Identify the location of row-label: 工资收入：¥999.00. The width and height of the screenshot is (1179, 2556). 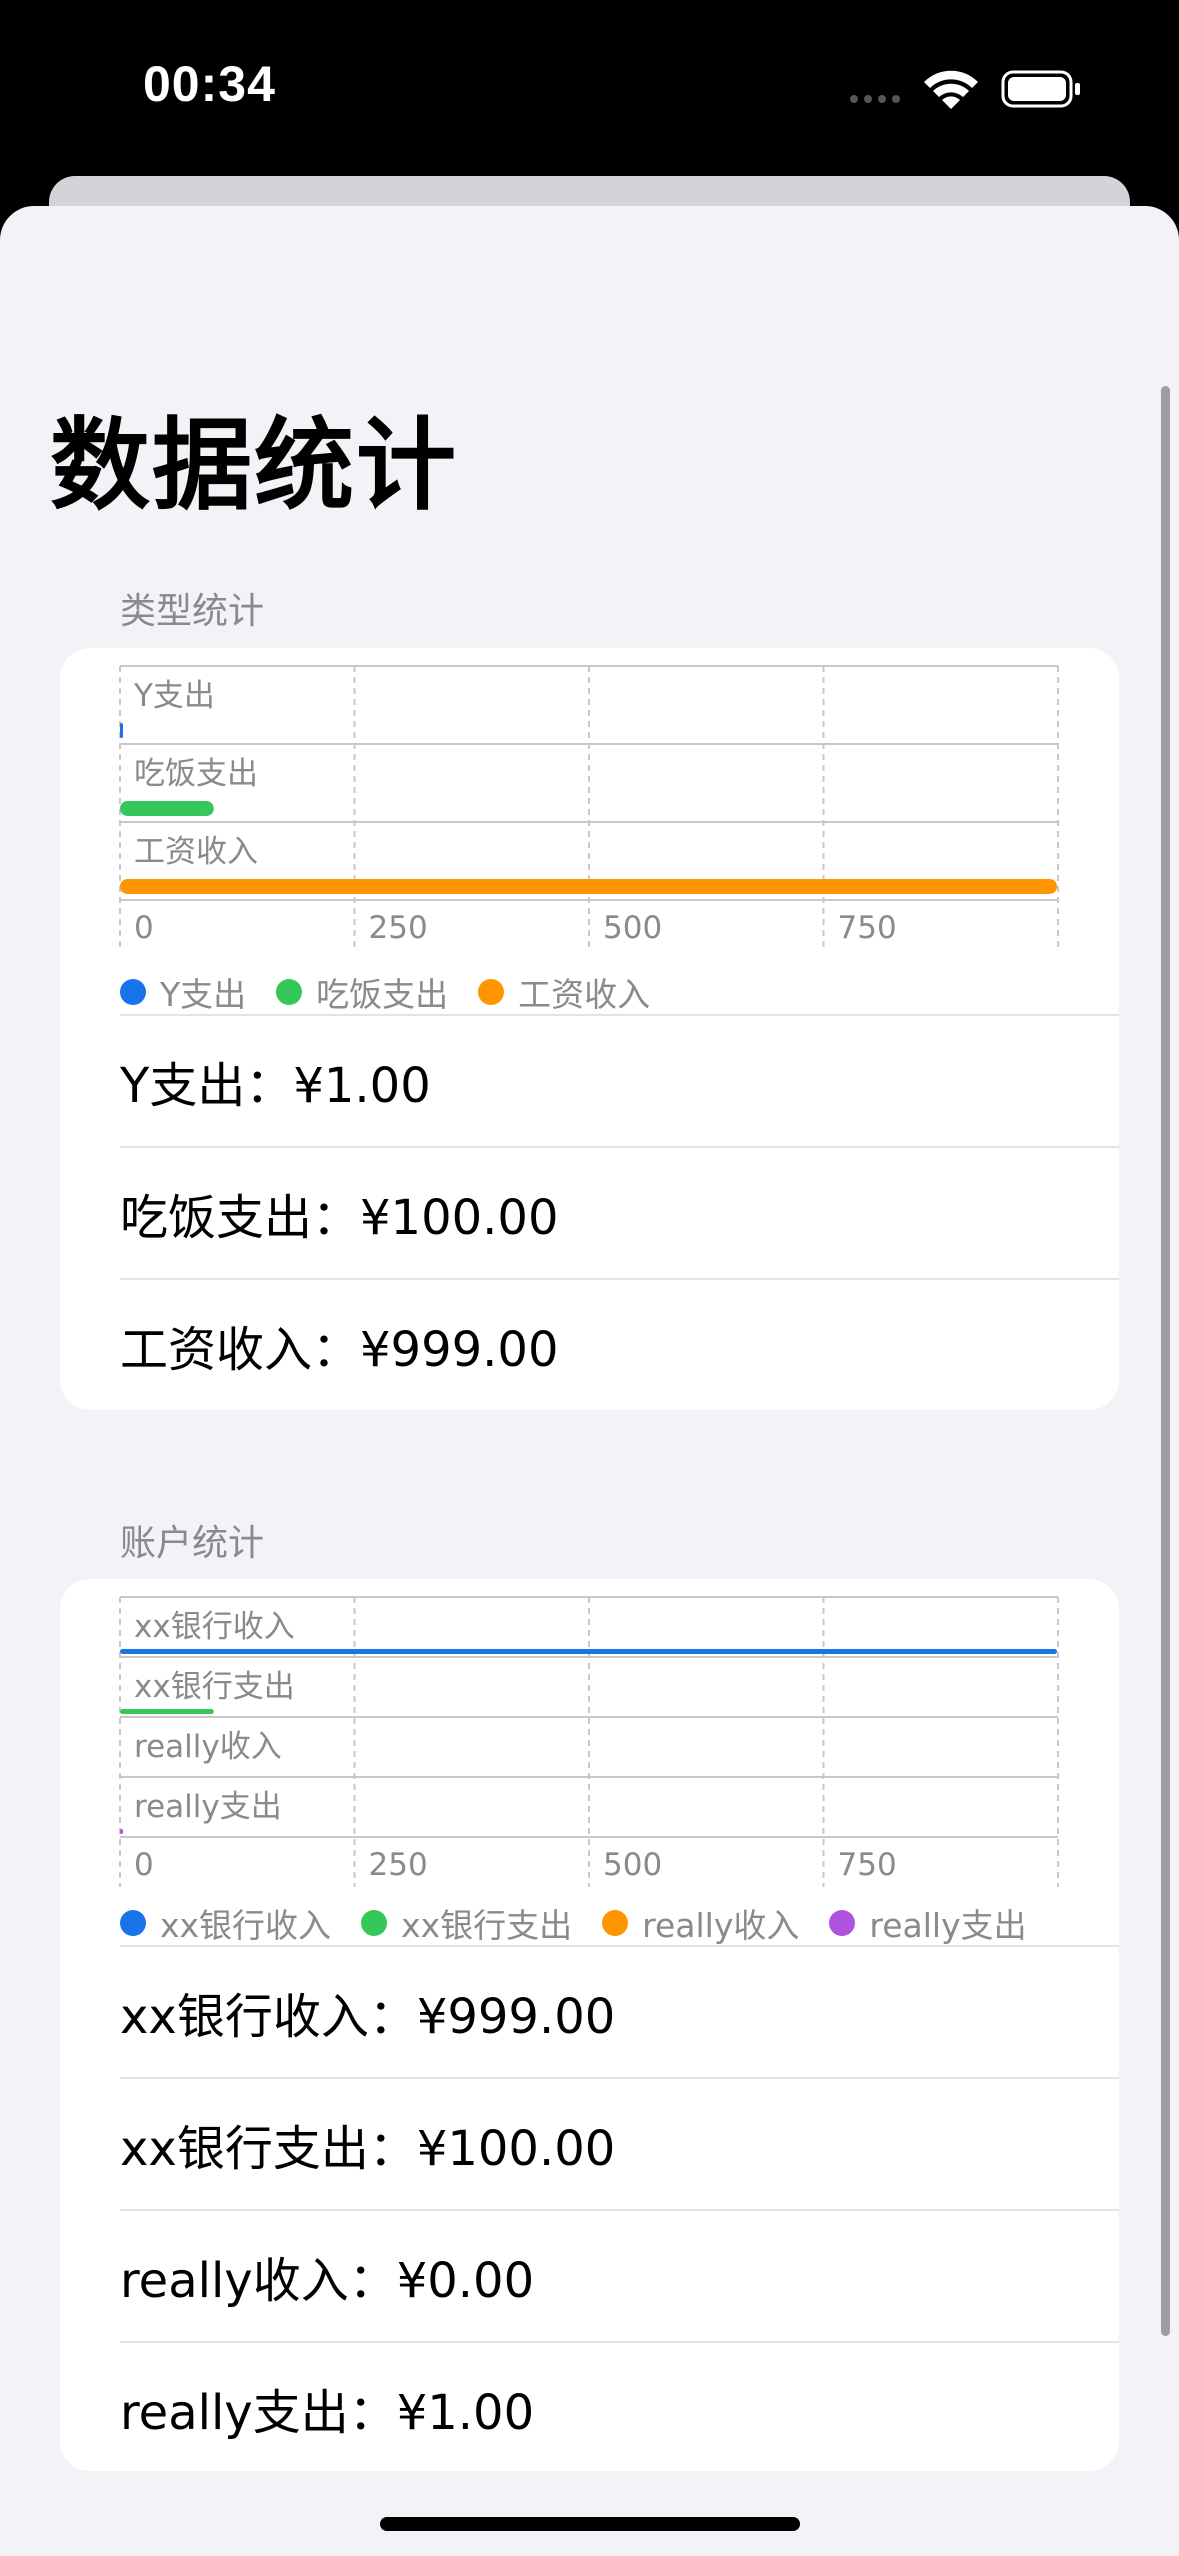
(339, 1350).